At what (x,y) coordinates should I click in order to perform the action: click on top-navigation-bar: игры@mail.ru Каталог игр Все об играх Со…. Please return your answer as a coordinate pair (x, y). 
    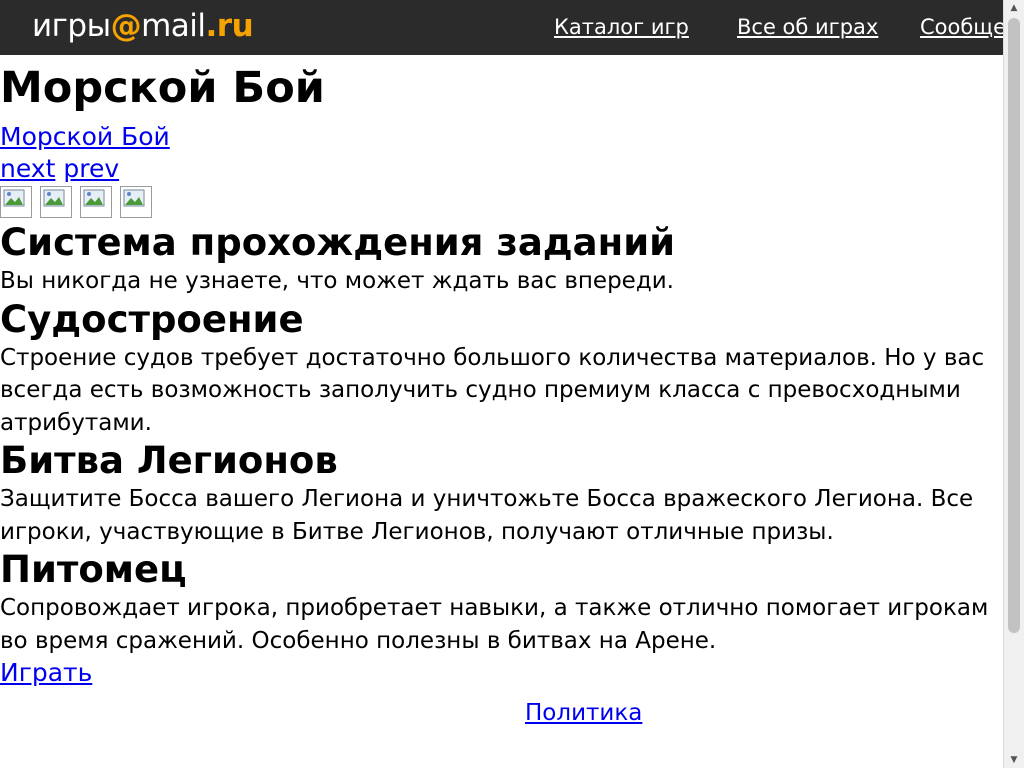
    Looking at the image, I should click on (501, 27).